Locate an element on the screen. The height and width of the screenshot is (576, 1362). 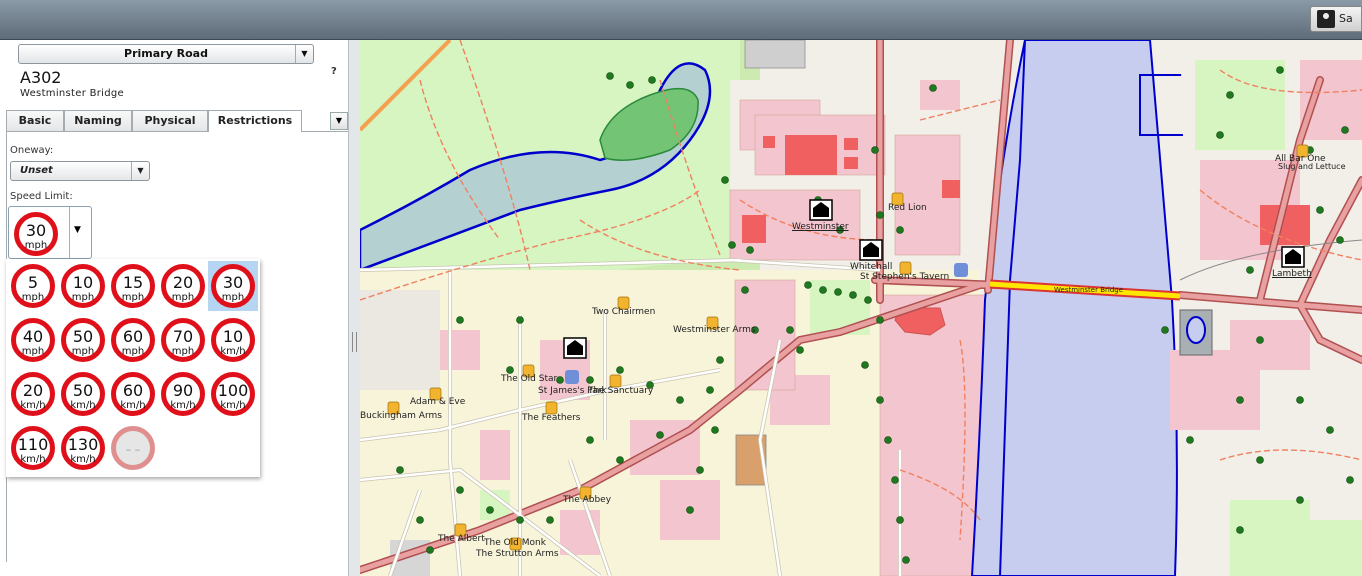
speed-sign-icon: 20 mph is located at coordinates (183, 286).